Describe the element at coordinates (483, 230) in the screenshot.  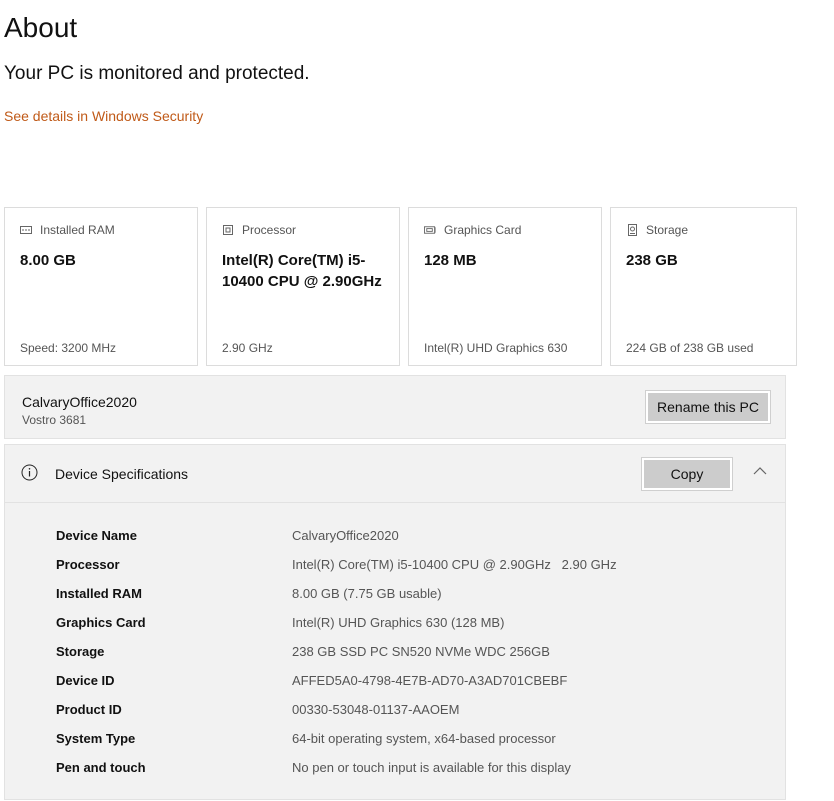
I see `card-label: Graphics Card` at that location.